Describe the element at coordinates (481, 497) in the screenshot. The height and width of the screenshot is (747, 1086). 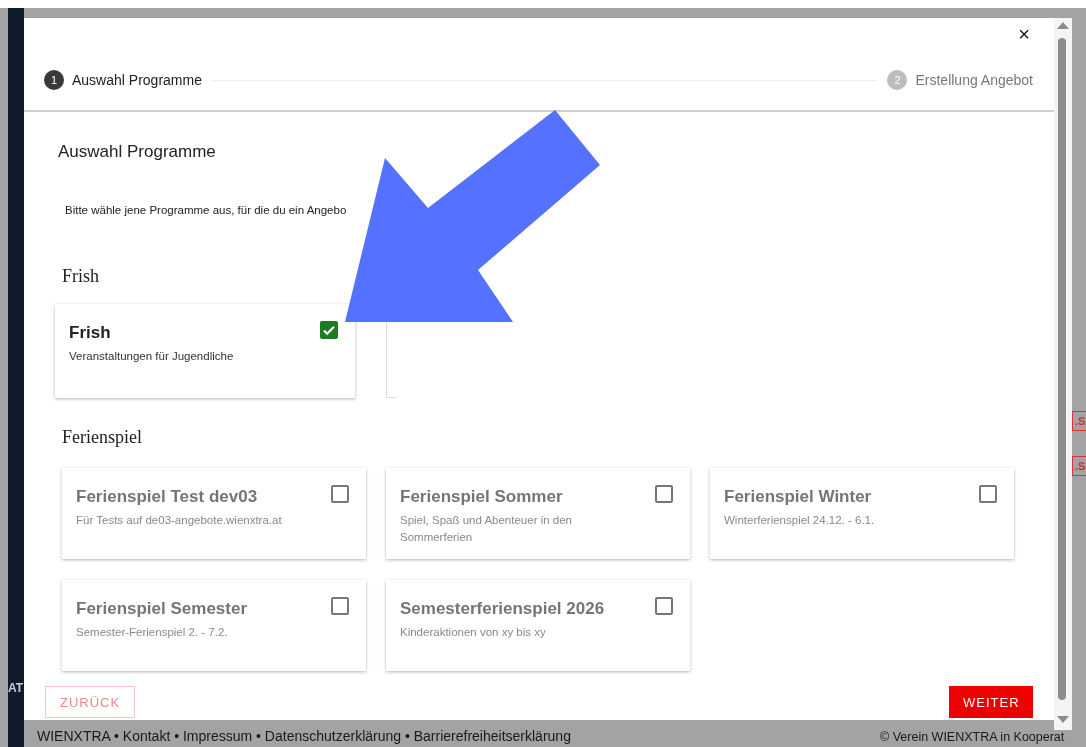
I see `card-title: Ferienspiel Sommer` at that location.